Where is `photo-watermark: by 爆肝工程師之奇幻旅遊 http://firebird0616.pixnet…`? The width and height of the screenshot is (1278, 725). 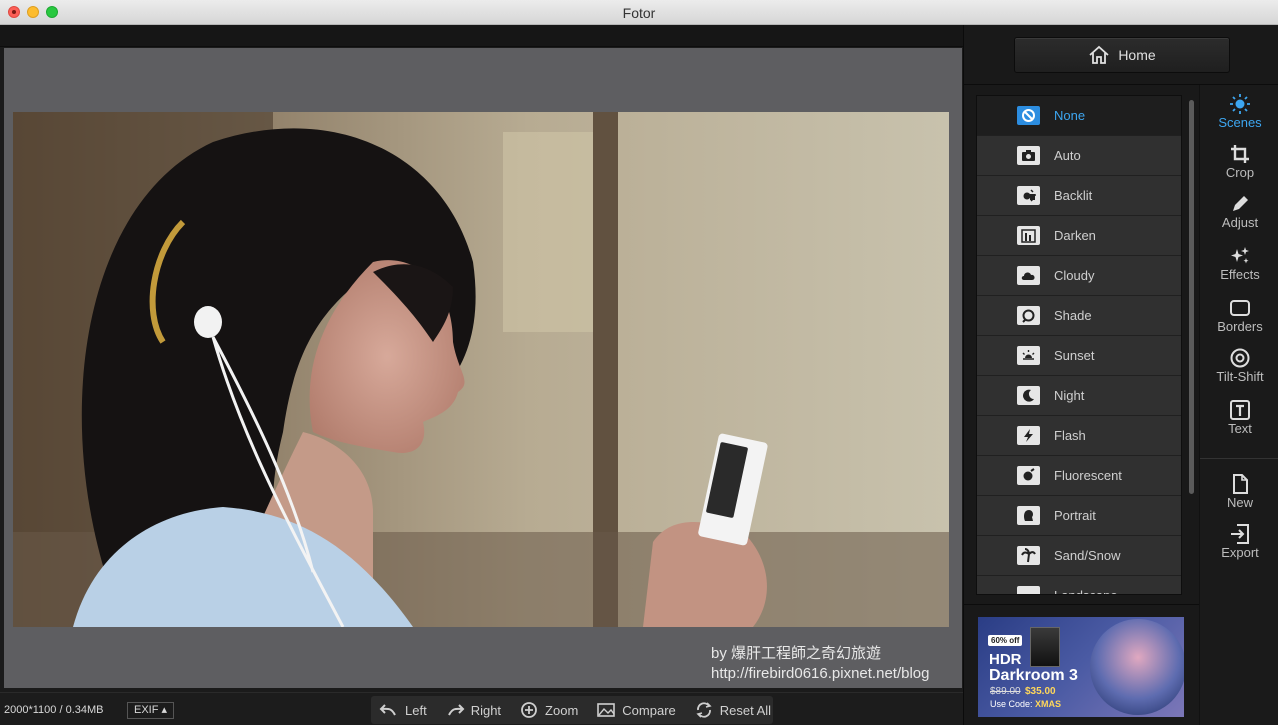 photo-watermark: by 爆肝工程師之奇幻旅遊 http://firebird0616.pixnet… is located at coordinates (820, 664).